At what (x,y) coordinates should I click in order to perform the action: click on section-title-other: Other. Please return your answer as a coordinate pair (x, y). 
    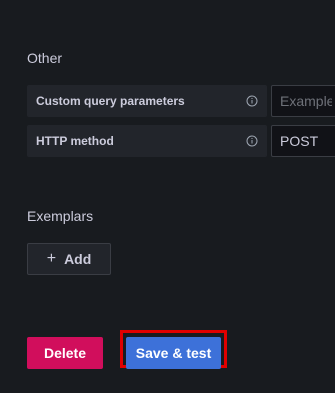
    Looking at the image, I should click on (45, 58).